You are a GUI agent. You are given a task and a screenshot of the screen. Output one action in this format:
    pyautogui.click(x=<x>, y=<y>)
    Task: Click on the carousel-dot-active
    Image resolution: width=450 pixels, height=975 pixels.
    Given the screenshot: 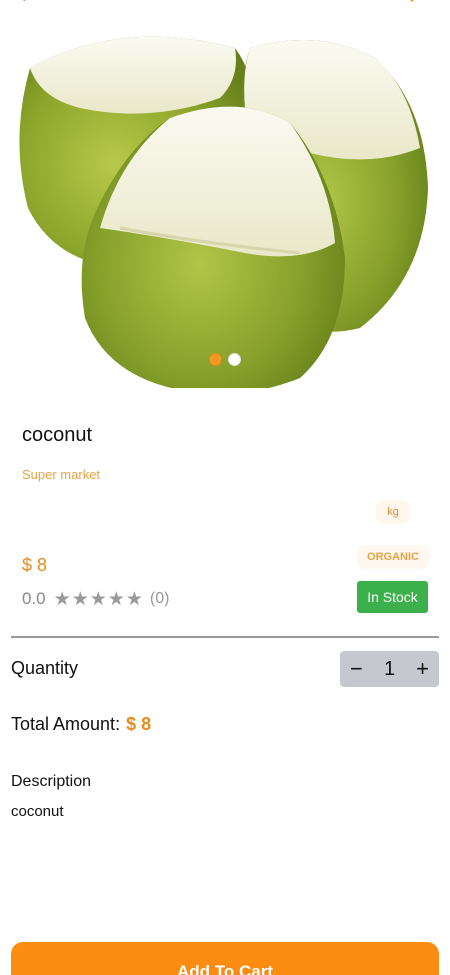 What is the action you would take?
    pyautogui.click(x=215, y=359)
    